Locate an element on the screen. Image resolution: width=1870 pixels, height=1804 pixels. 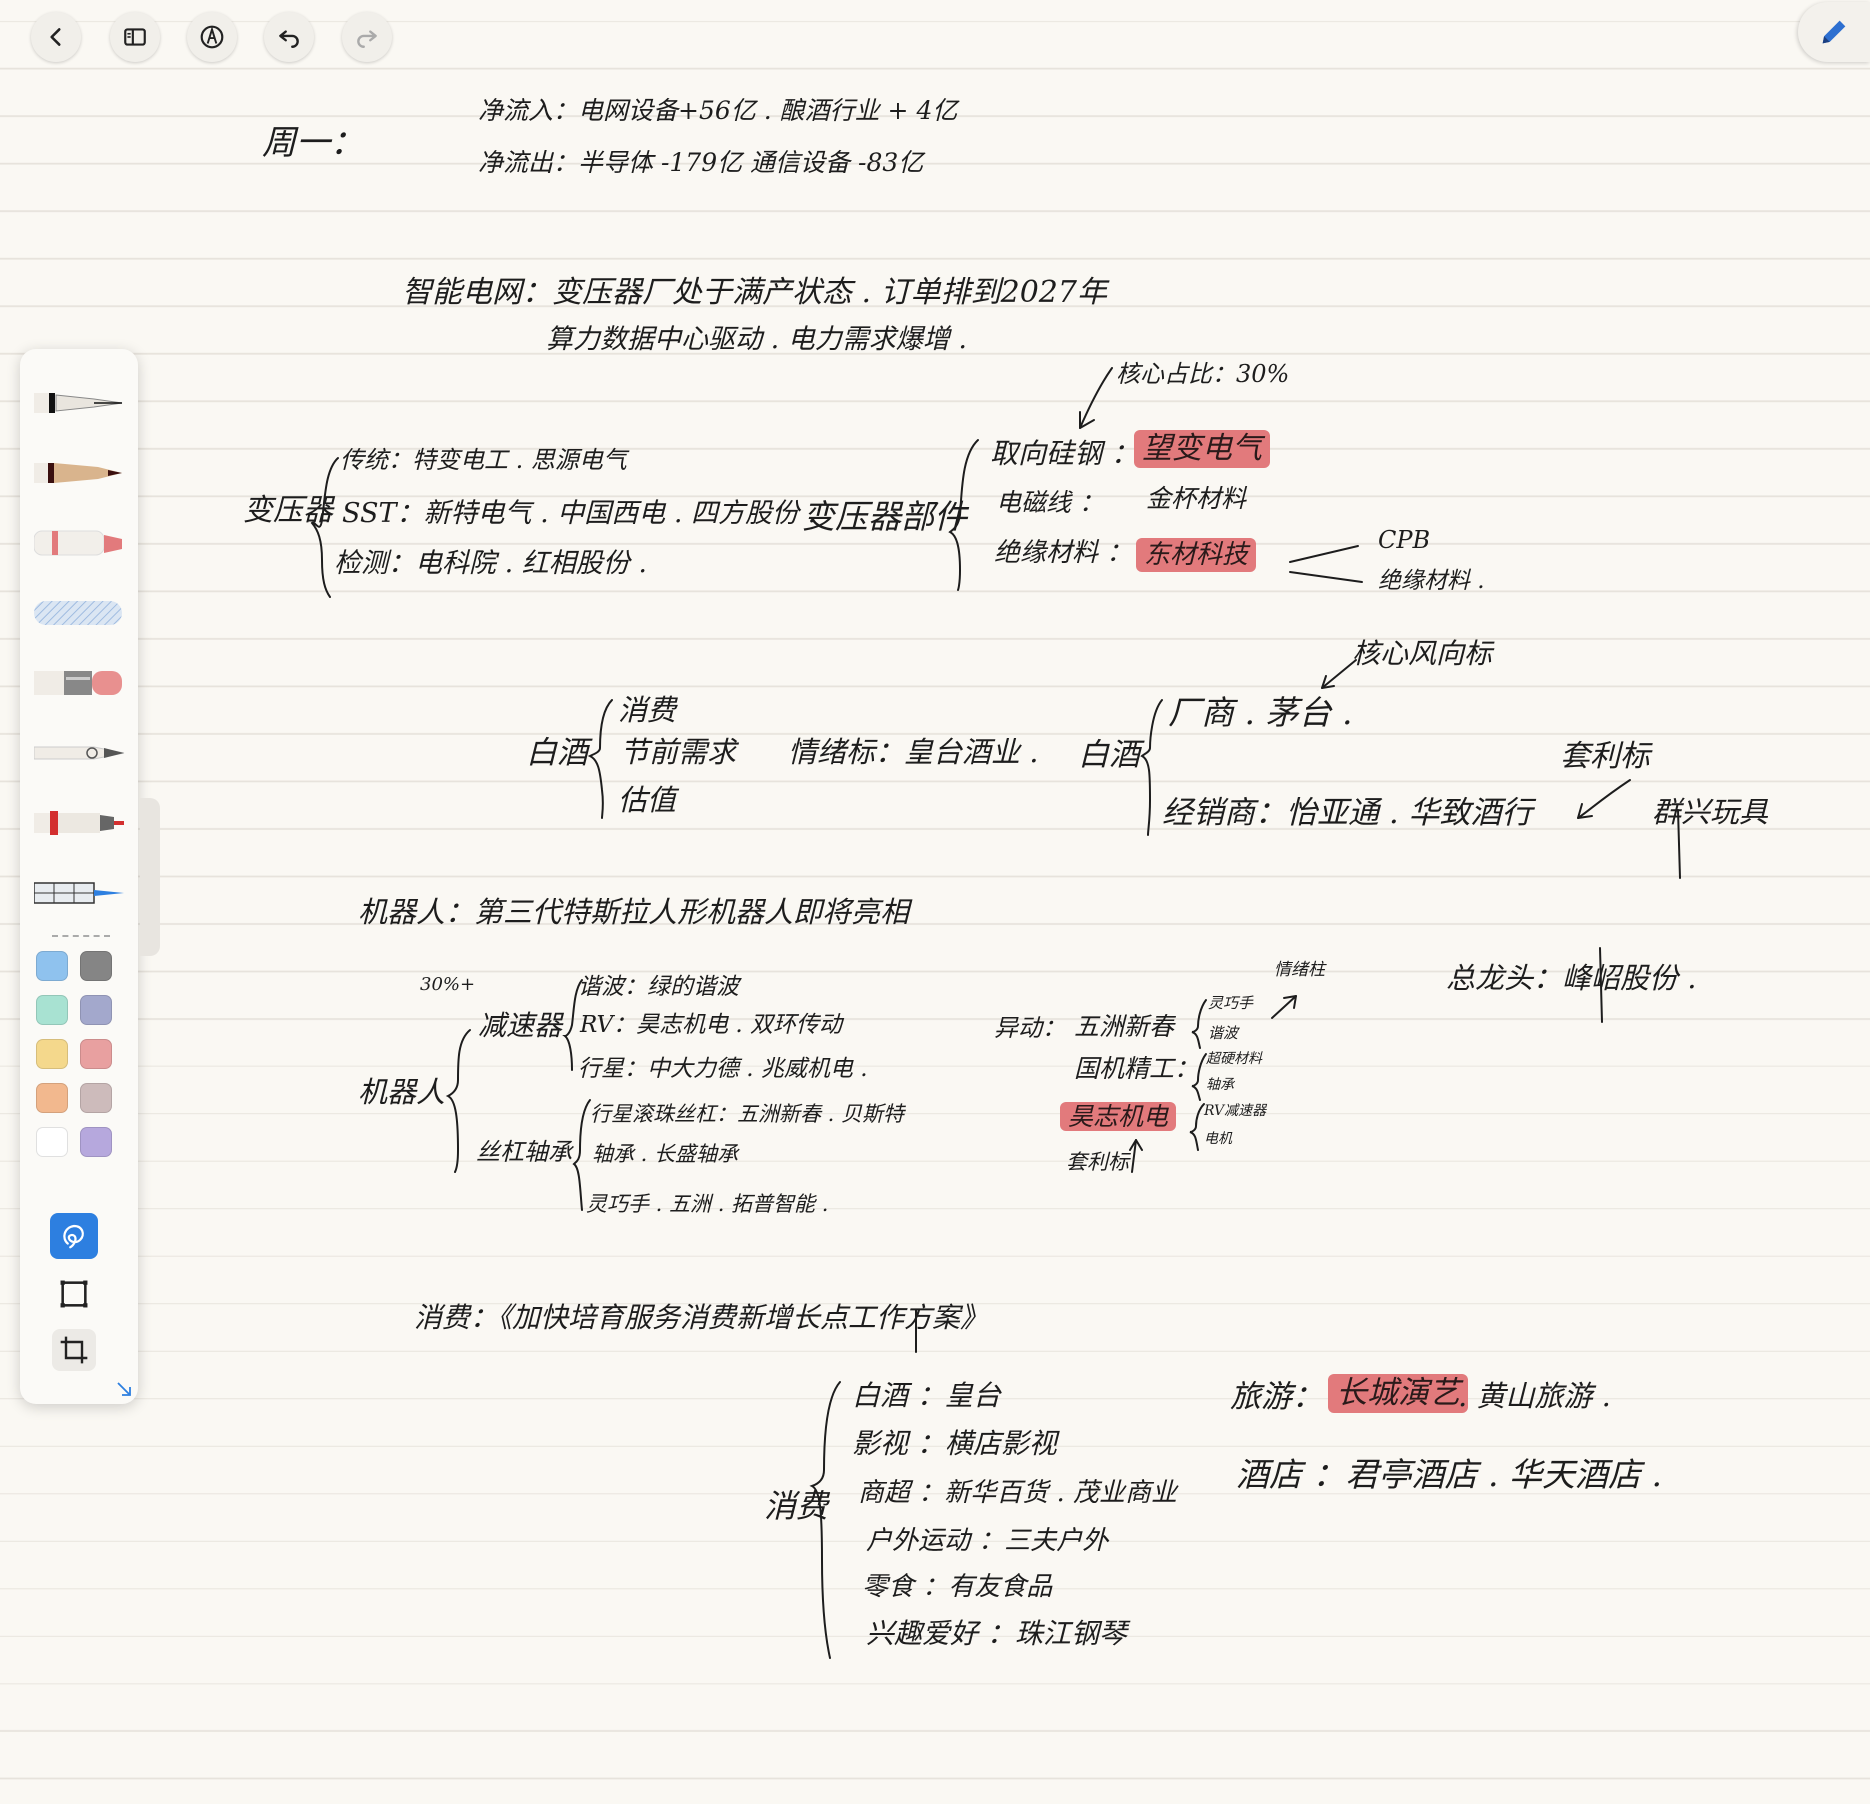
note-cpb: CPB is located at coordinates (1404, 540).